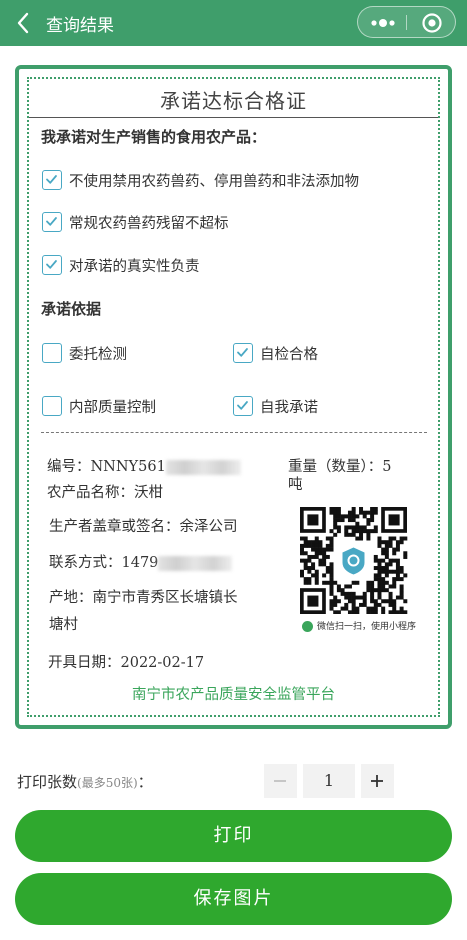 This screenshot has width=467, height=940. I want to click on increment-button, so click(377, 781).